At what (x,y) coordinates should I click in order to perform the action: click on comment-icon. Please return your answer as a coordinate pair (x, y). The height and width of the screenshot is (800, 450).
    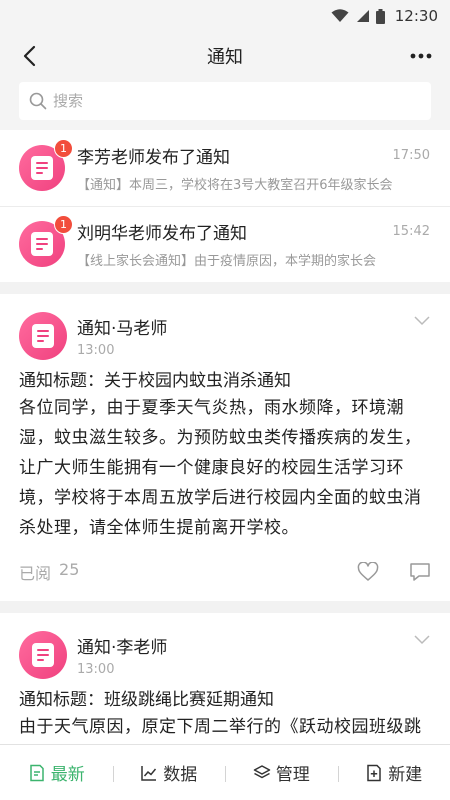
    Looking at the image, I should click on (420, 572).